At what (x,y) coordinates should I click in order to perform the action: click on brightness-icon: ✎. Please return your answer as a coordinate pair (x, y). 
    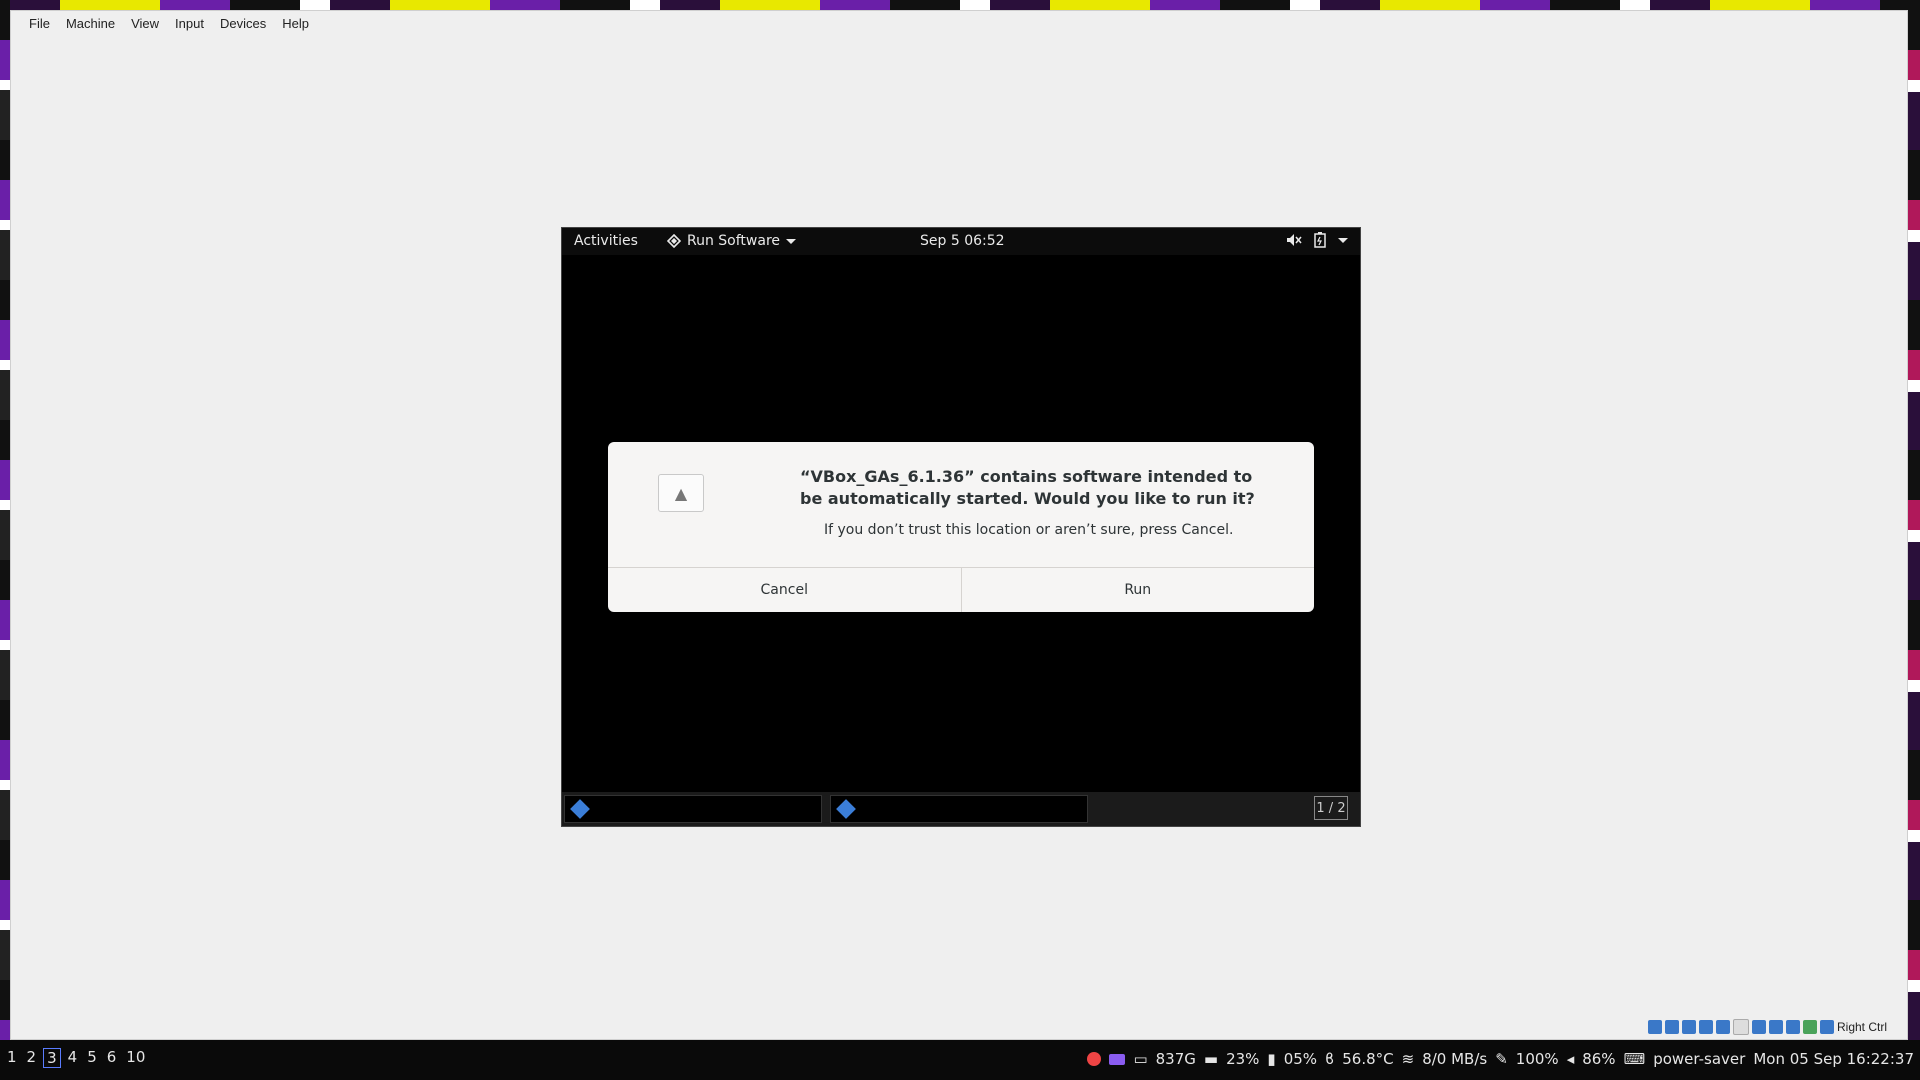
    Looking at the image, I should click on (1501, 1059).